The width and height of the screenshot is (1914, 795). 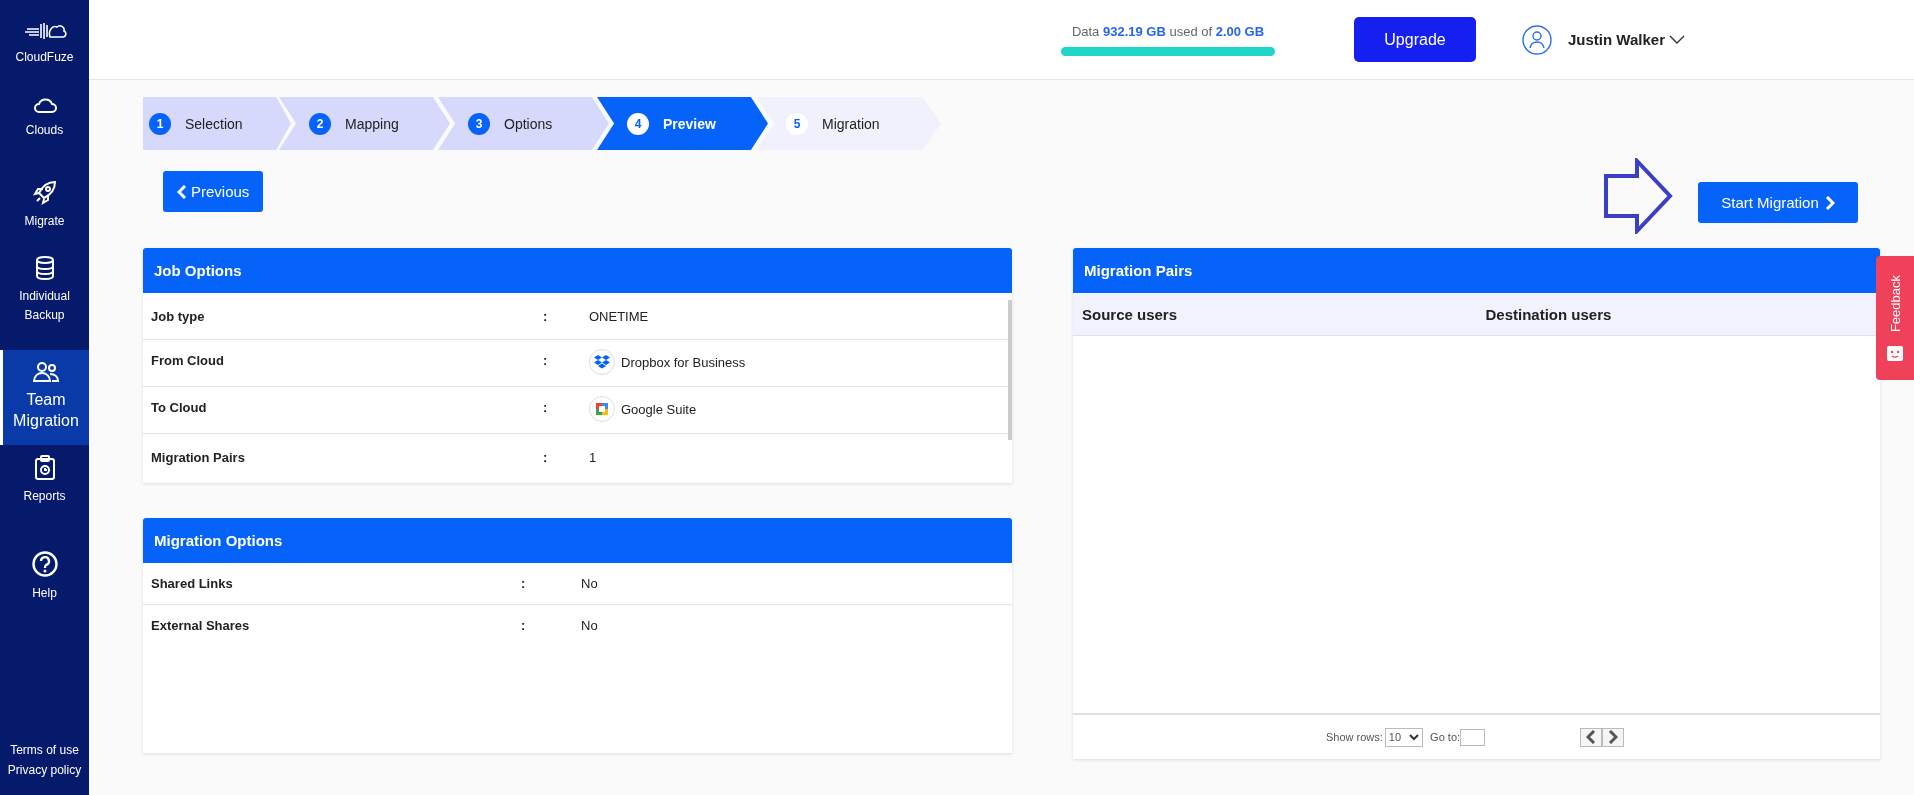 What do you see at coordinates (44, 468) in the screenshot?
I see `report-icon` at bounding box center [44, 468].